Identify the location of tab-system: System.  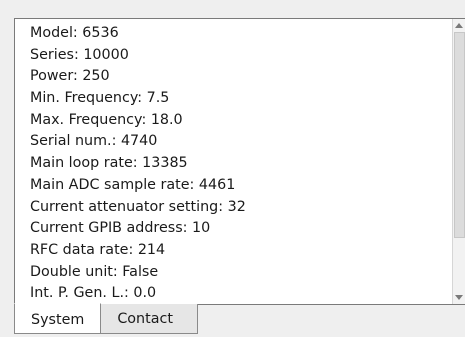
(58, 318).